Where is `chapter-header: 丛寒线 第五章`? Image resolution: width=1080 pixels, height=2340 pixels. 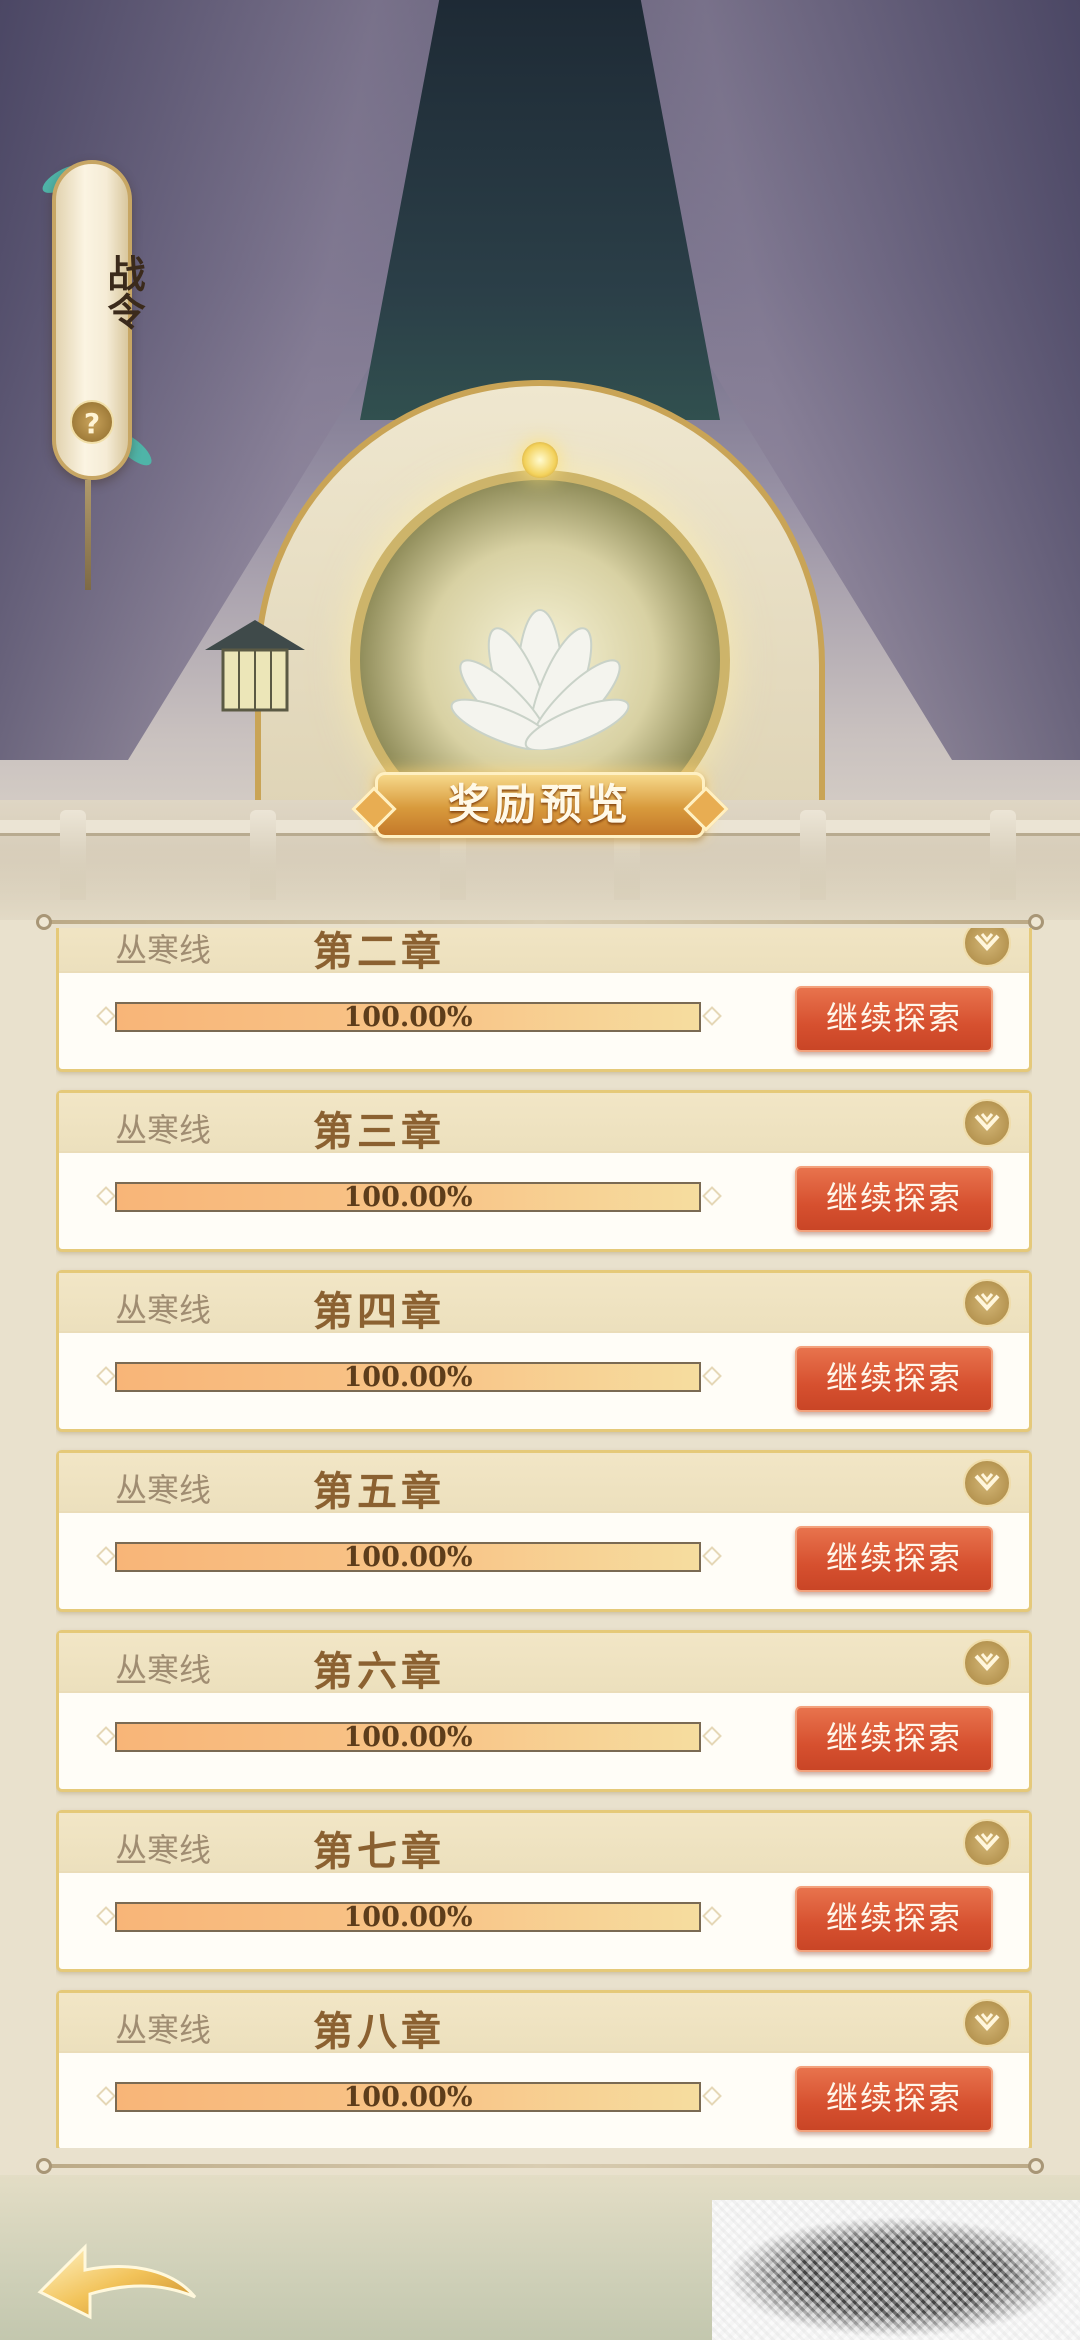
chapter-header: 丛寒线 第五章 is located at coordinates (544, 1484).